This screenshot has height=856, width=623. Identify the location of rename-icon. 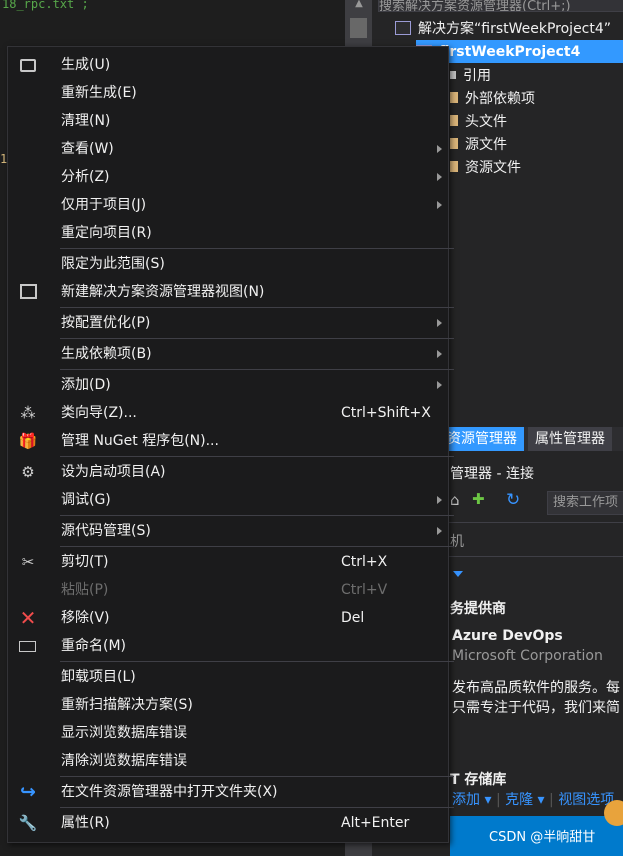
(28, 646).